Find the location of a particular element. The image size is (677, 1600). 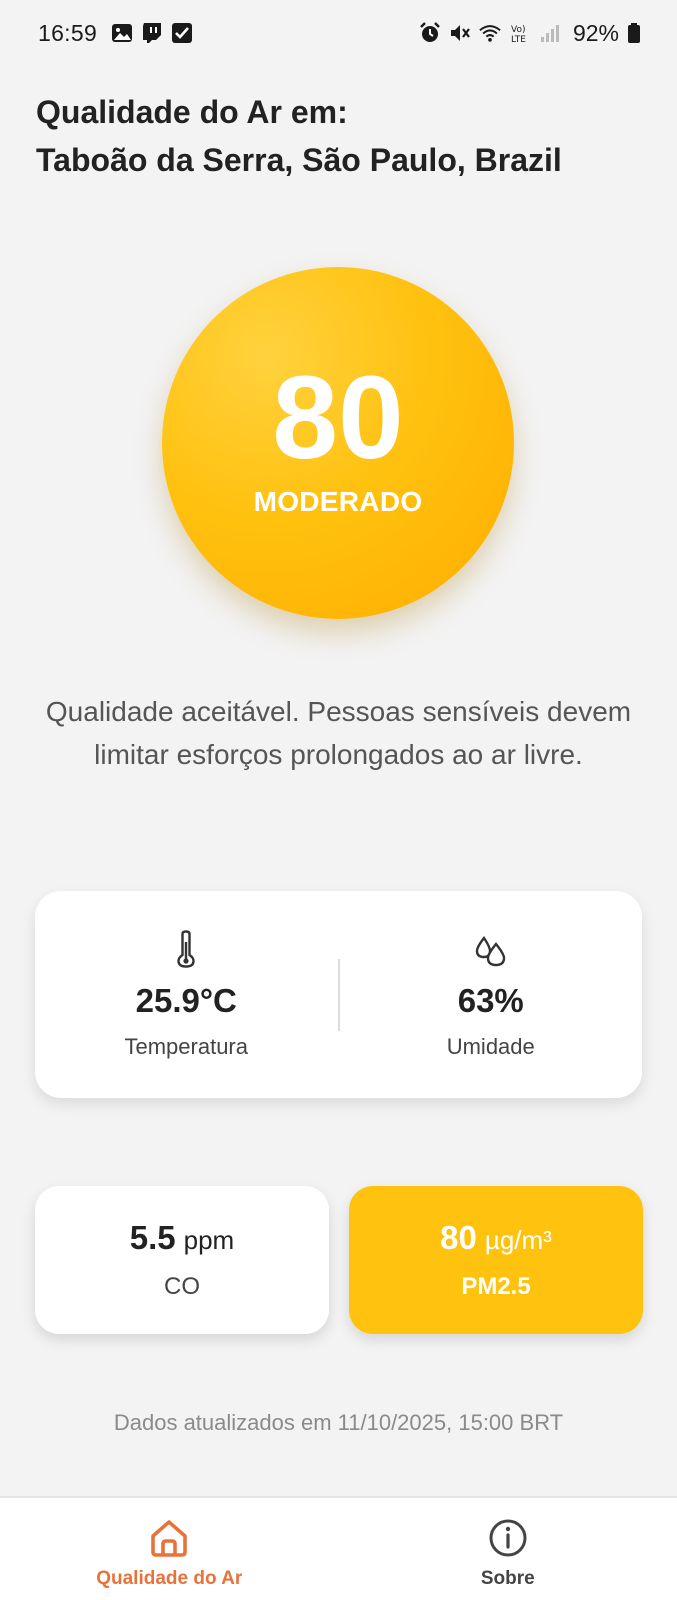

status-time: 16:59 is located at coordinates (68, 32).